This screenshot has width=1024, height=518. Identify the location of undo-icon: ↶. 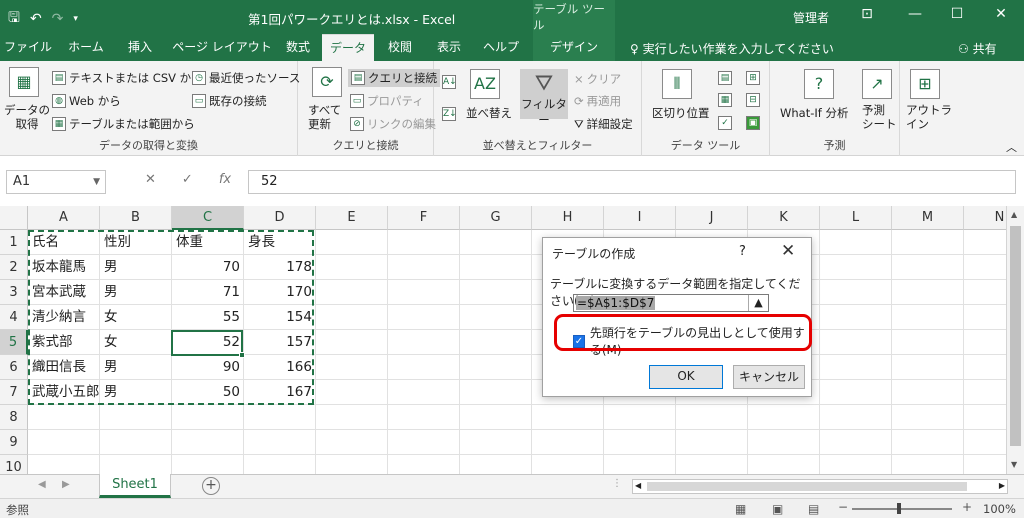
(36, 19).